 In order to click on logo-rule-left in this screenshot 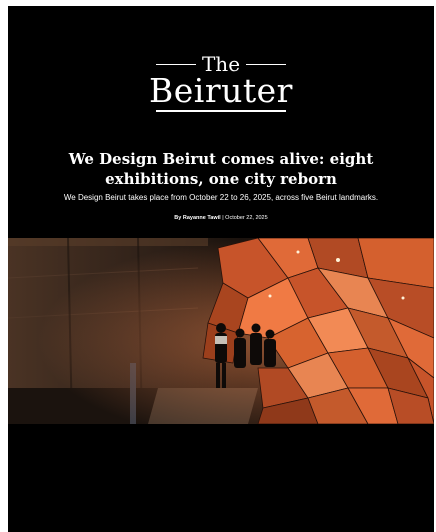, I will do `click(175, 64)`.